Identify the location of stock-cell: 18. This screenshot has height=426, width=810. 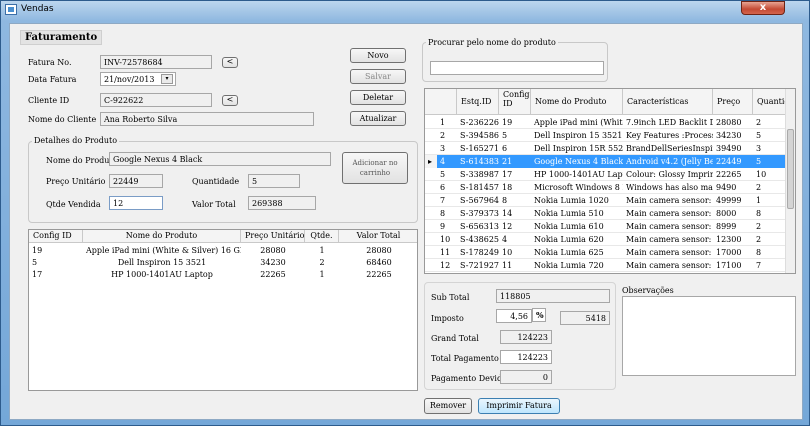
(507, 187).